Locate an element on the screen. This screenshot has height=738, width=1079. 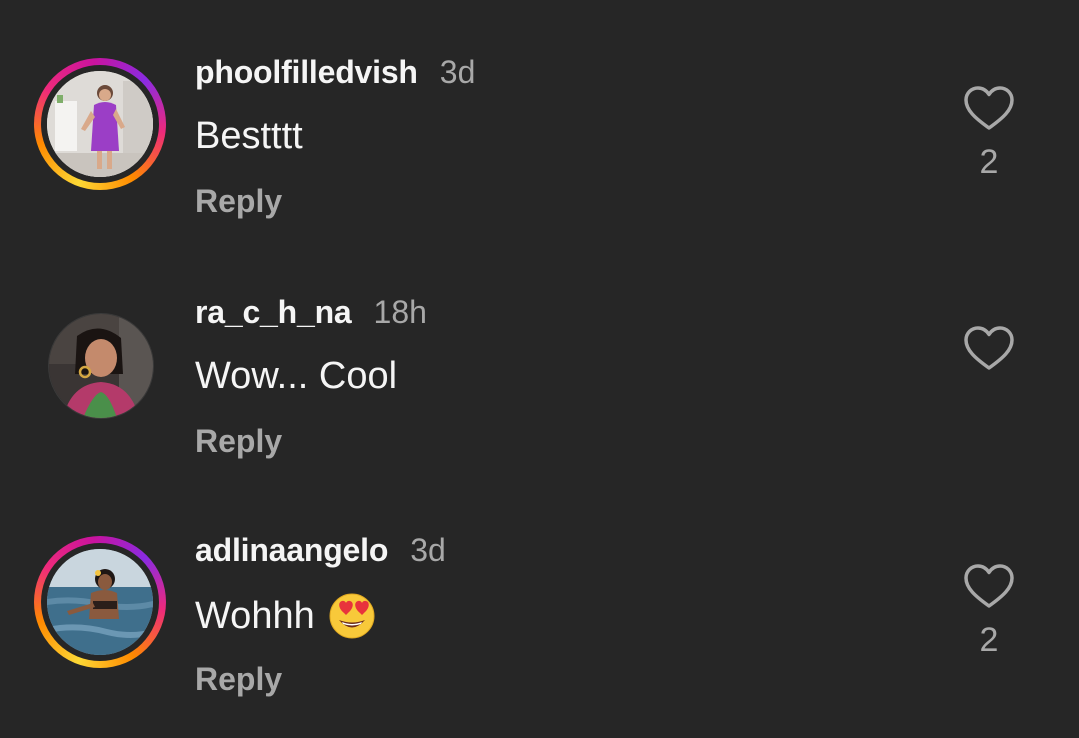
comment-timestamp: 18h is located at coordinates (400, 312).